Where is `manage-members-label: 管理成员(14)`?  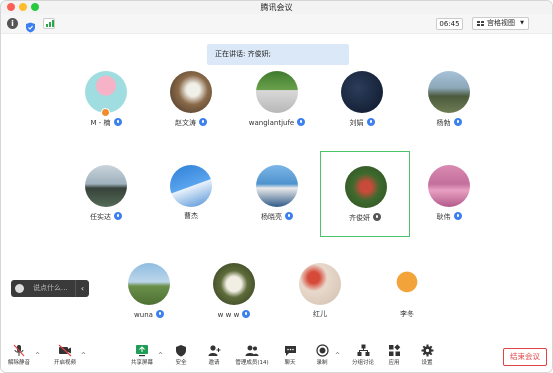 manage-members-label: 管理成员(14) is located at coordinates (252, 363).